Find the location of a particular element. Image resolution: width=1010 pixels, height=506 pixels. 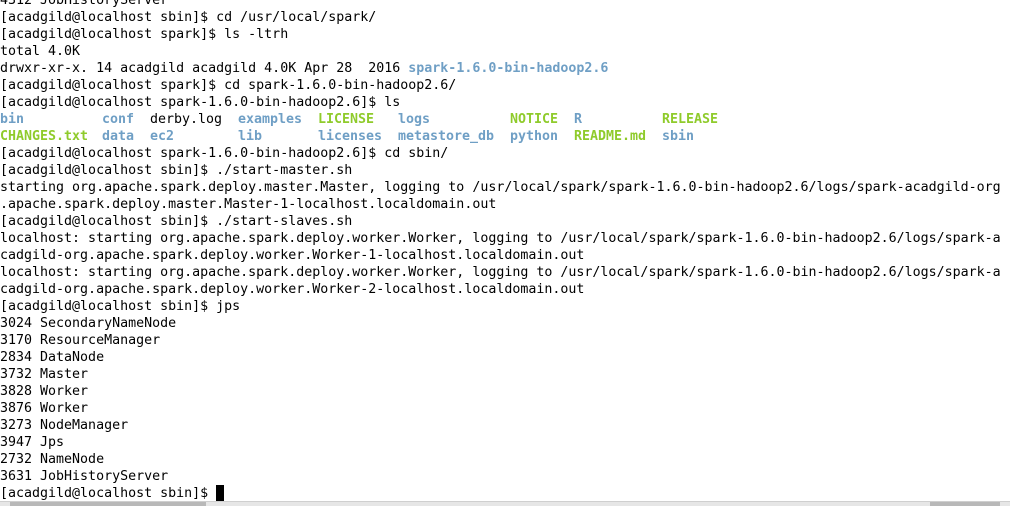

executable-entry: NOTICE is located at coordinates (534, 119).